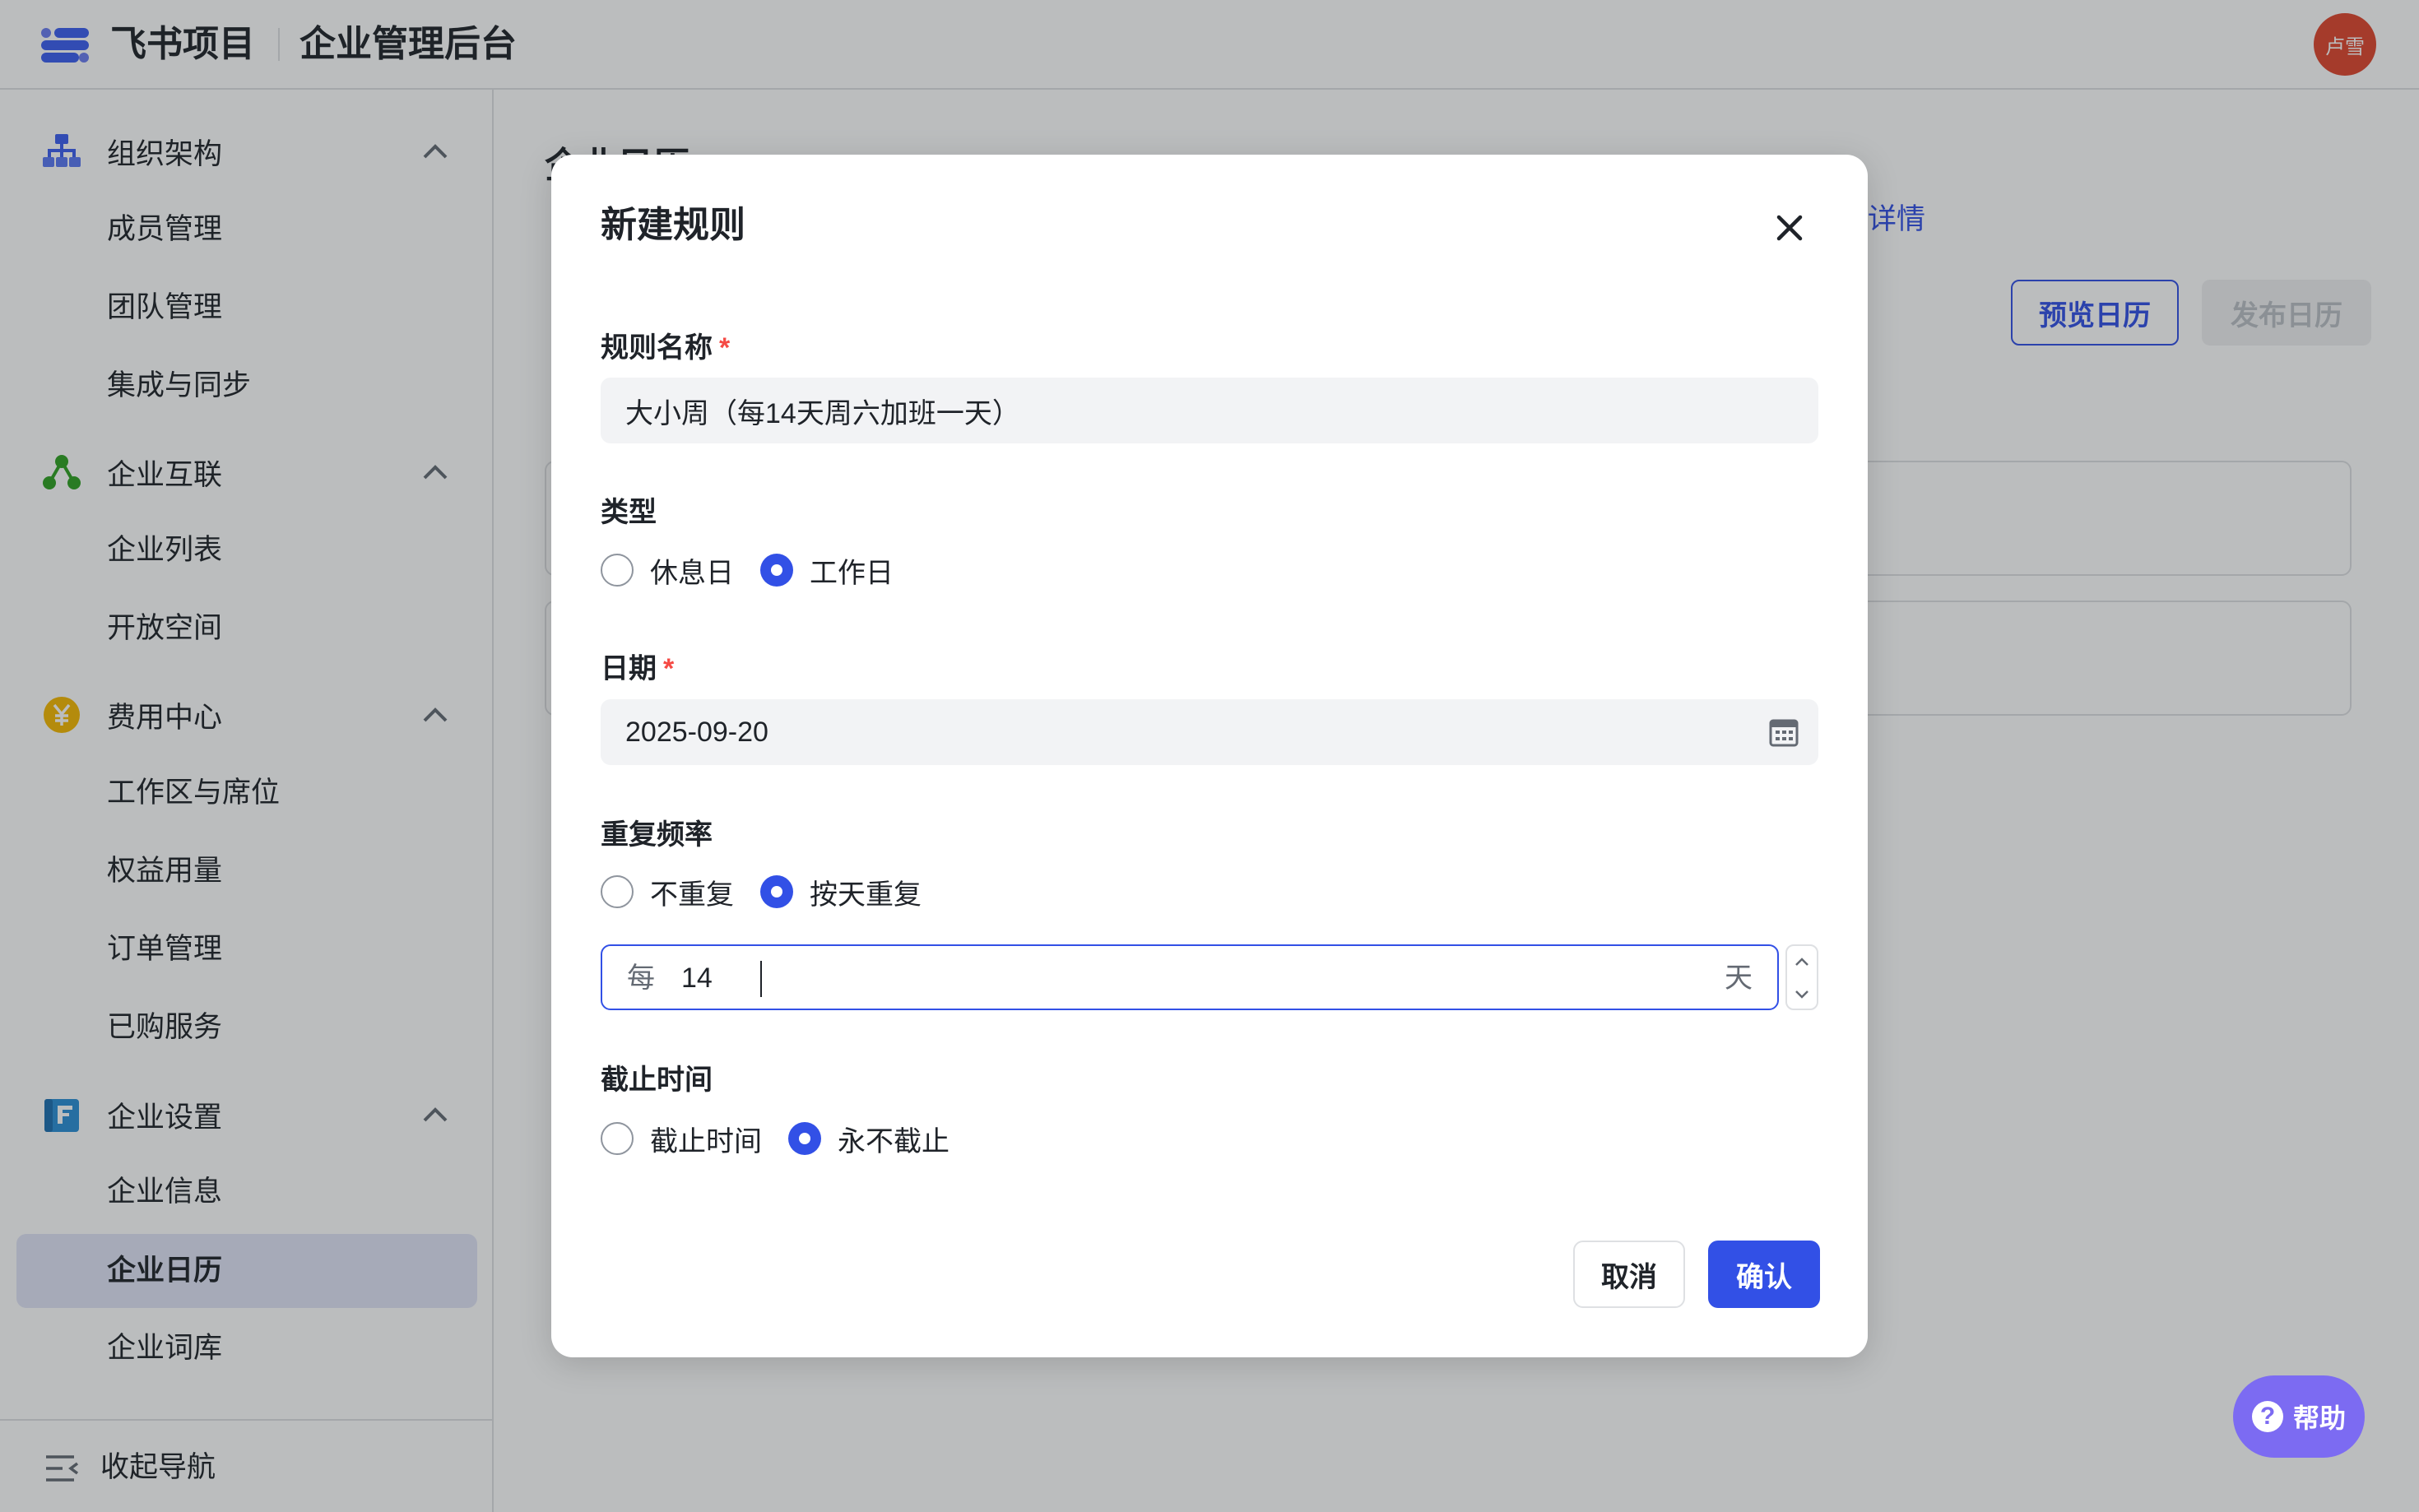 The image size is (2419, 1512). I want to click on repeat-label: 重复频率, so click(657, 835).